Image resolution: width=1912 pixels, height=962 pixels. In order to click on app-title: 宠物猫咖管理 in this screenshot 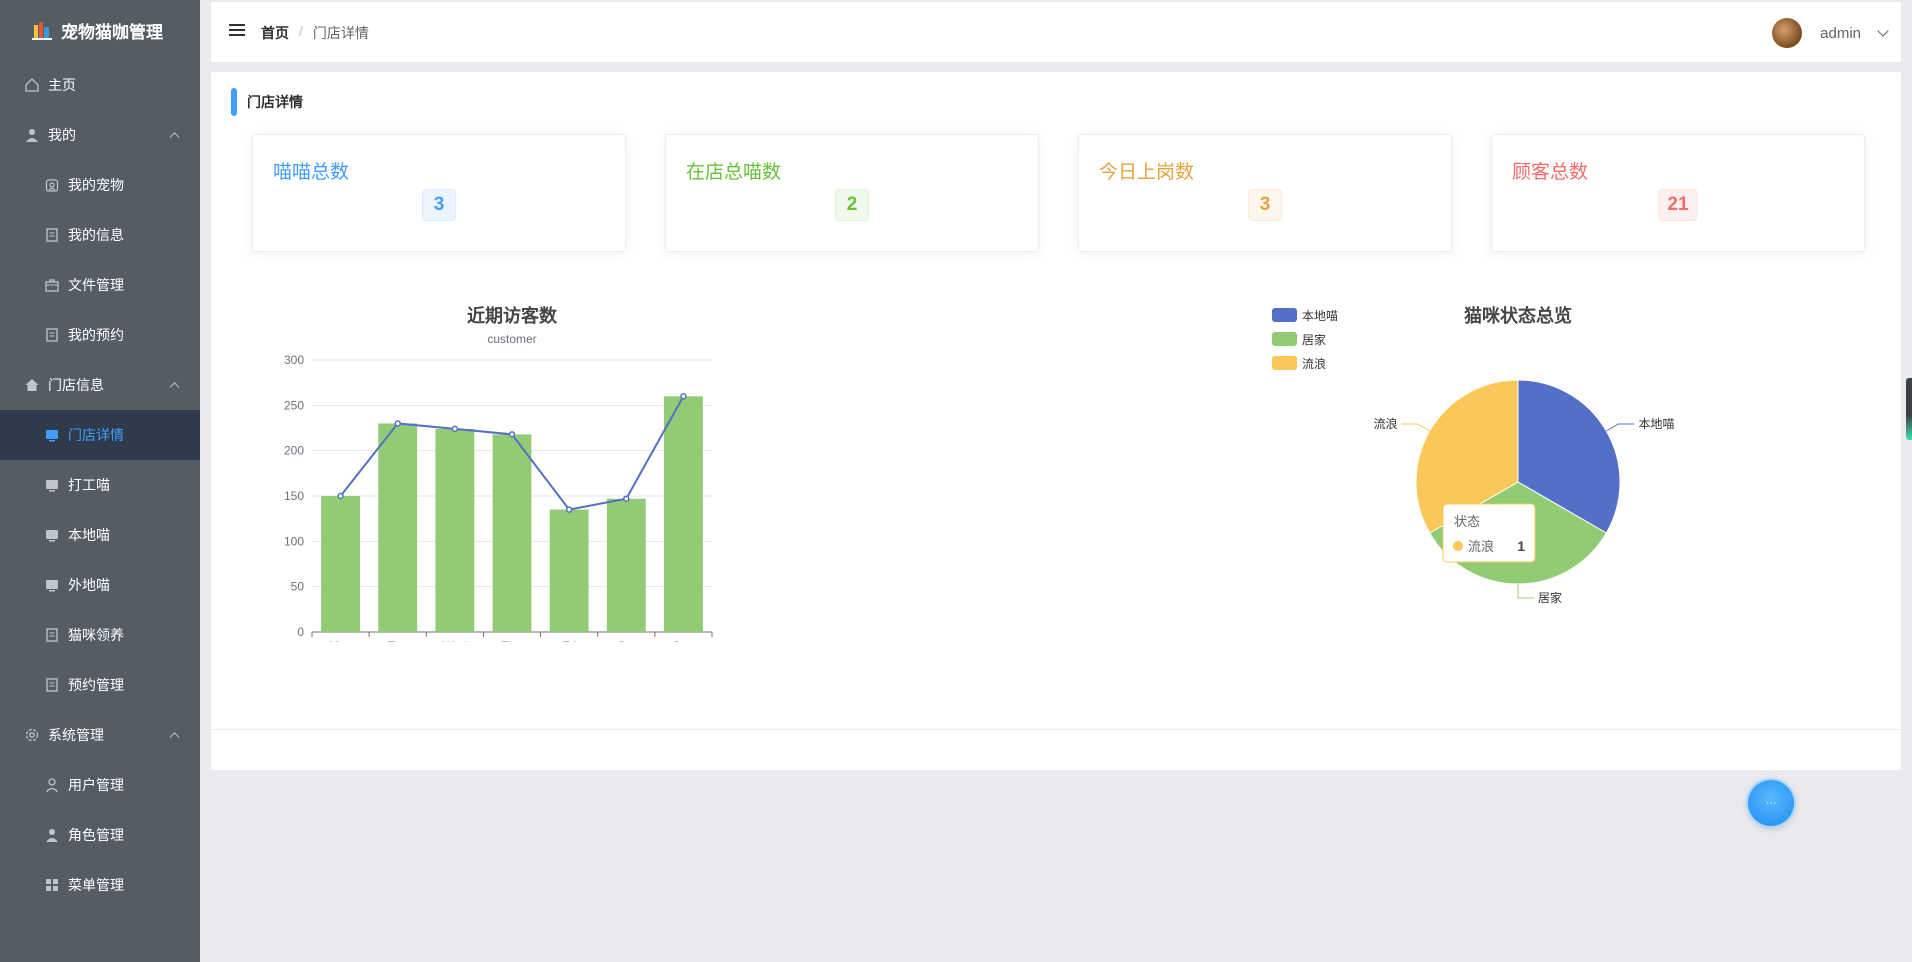, I will do `click(112, 32)`.